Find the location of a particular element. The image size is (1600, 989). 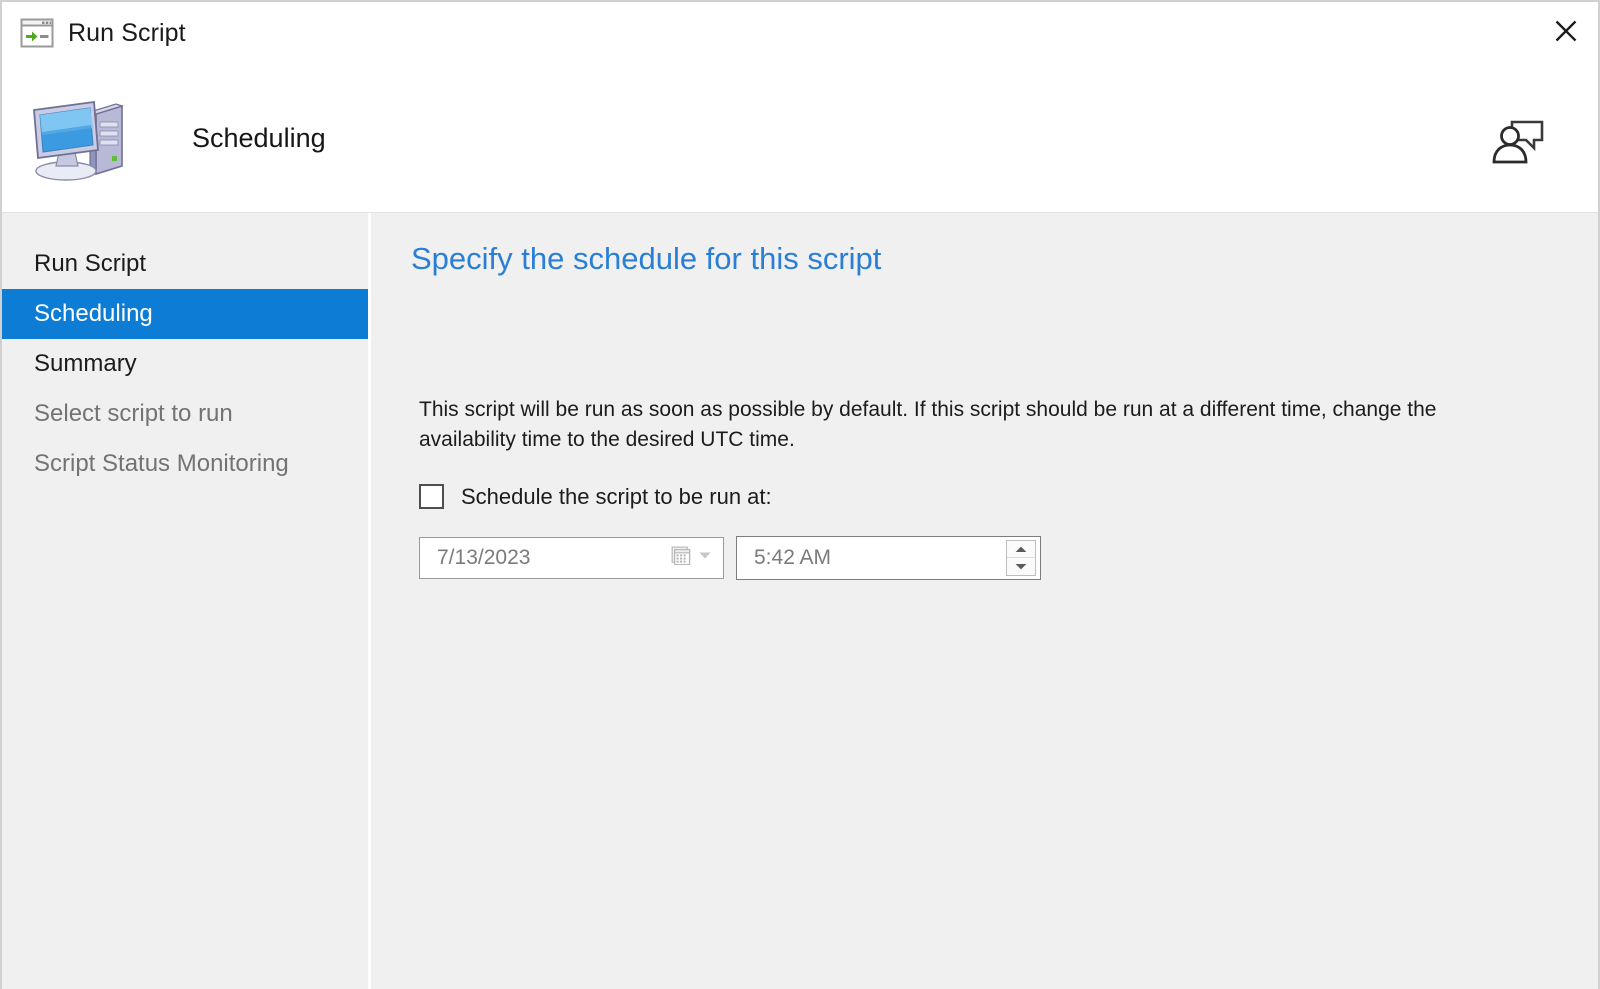

schedule-script-checkbox-label: Schedule the script to be run at: is located at coordinates (616, 496).